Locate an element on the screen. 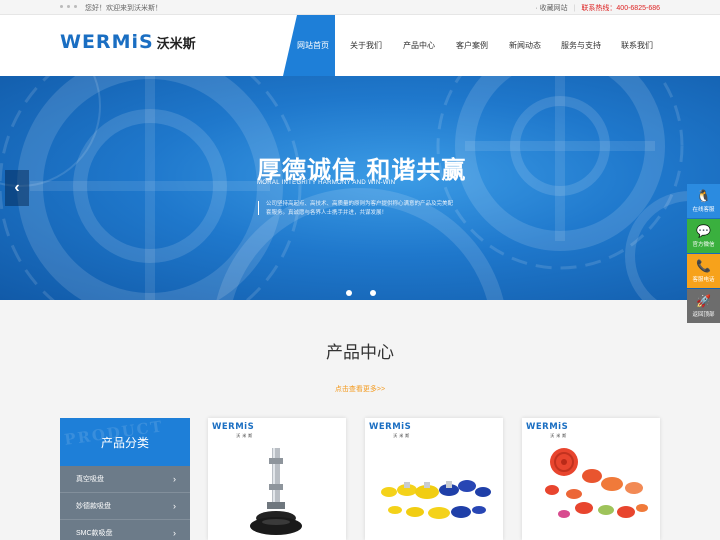  top-right: 收藏网站 | 联系热线：400-6825-686 is located at coordinates (597, 8).